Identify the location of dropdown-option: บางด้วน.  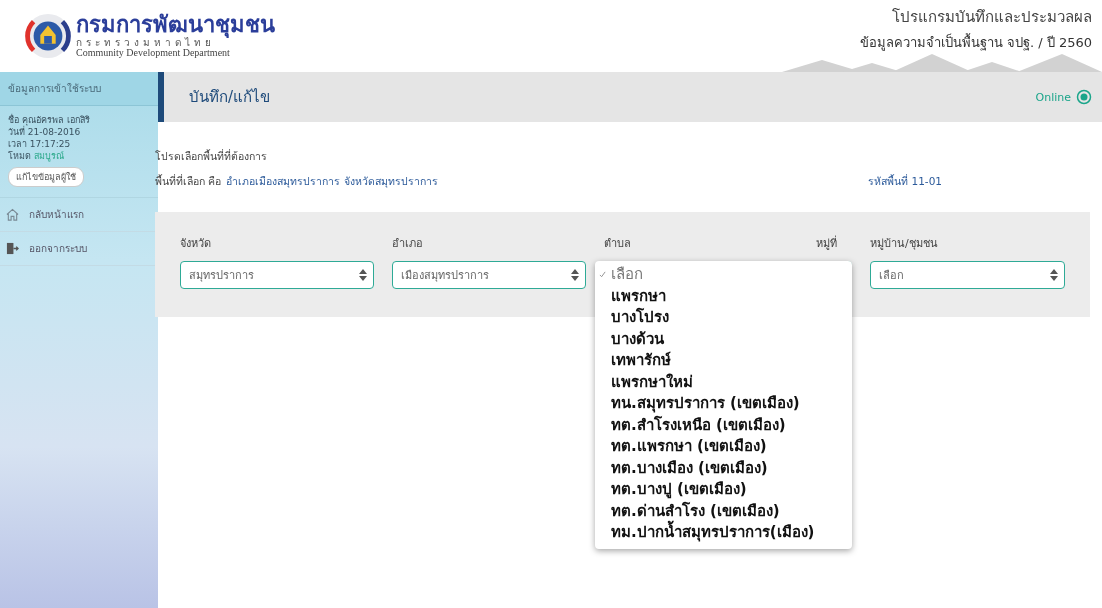
(723, 339).